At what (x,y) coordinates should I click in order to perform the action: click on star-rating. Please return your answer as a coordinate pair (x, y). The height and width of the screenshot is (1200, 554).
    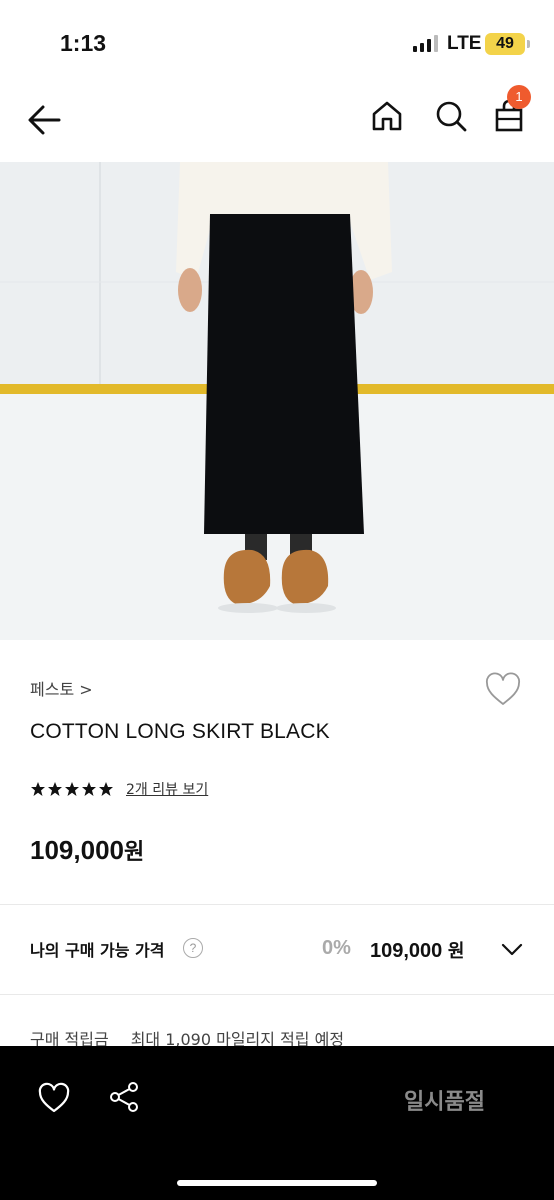
    Looking at the image, I should click on (72, 789).